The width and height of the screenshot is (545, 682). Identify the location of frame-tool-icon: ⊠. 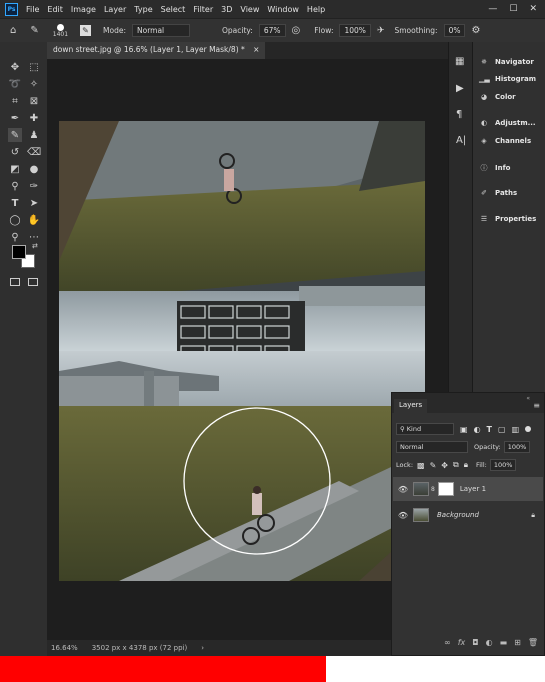
(34, 101).